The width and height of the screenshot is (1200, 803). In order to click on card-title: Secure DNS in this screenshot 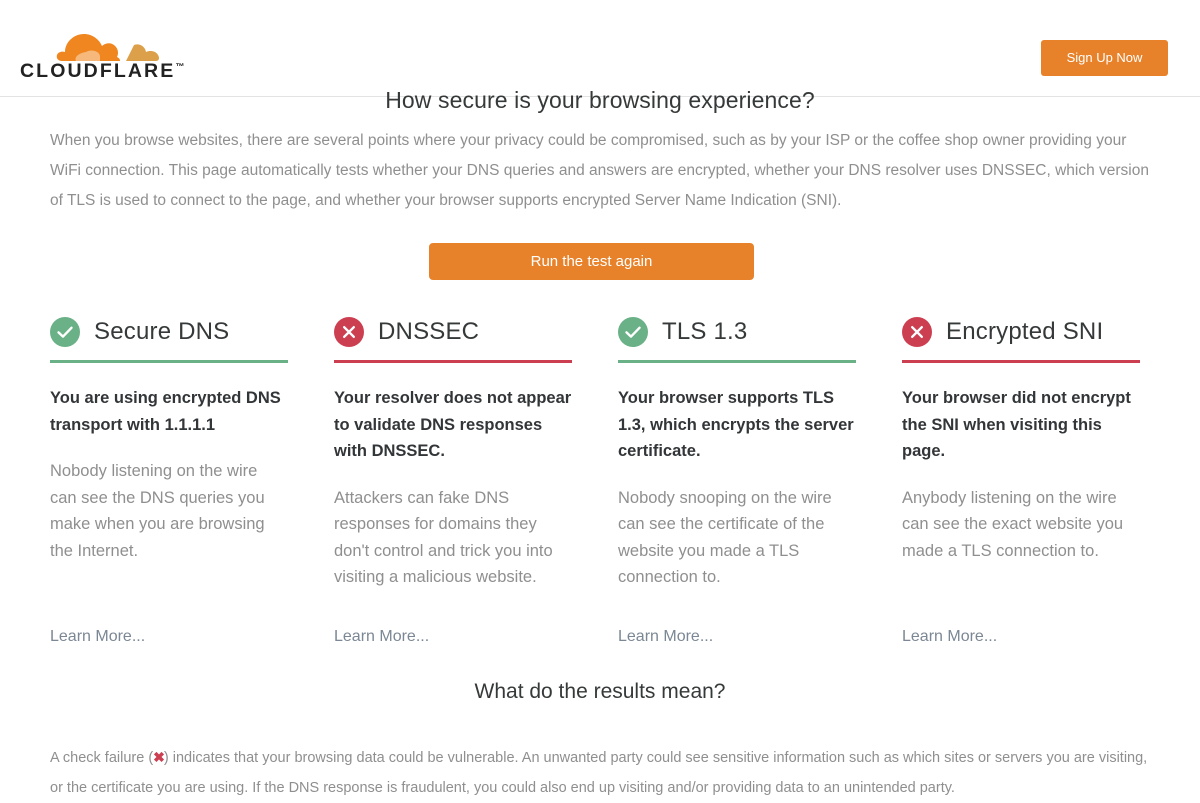, I will do `click(162, 331)`.